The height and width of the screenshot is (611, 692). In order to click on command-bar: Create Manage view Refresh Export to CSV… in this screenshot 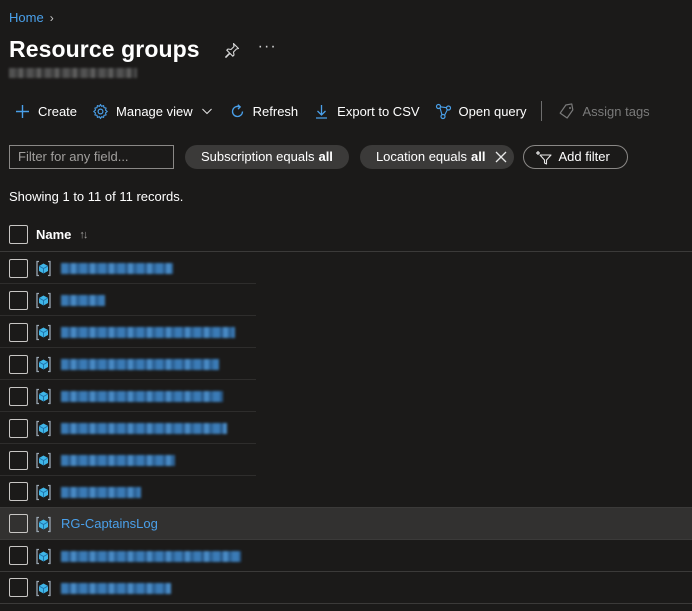, I will do `click(339, 111)`.